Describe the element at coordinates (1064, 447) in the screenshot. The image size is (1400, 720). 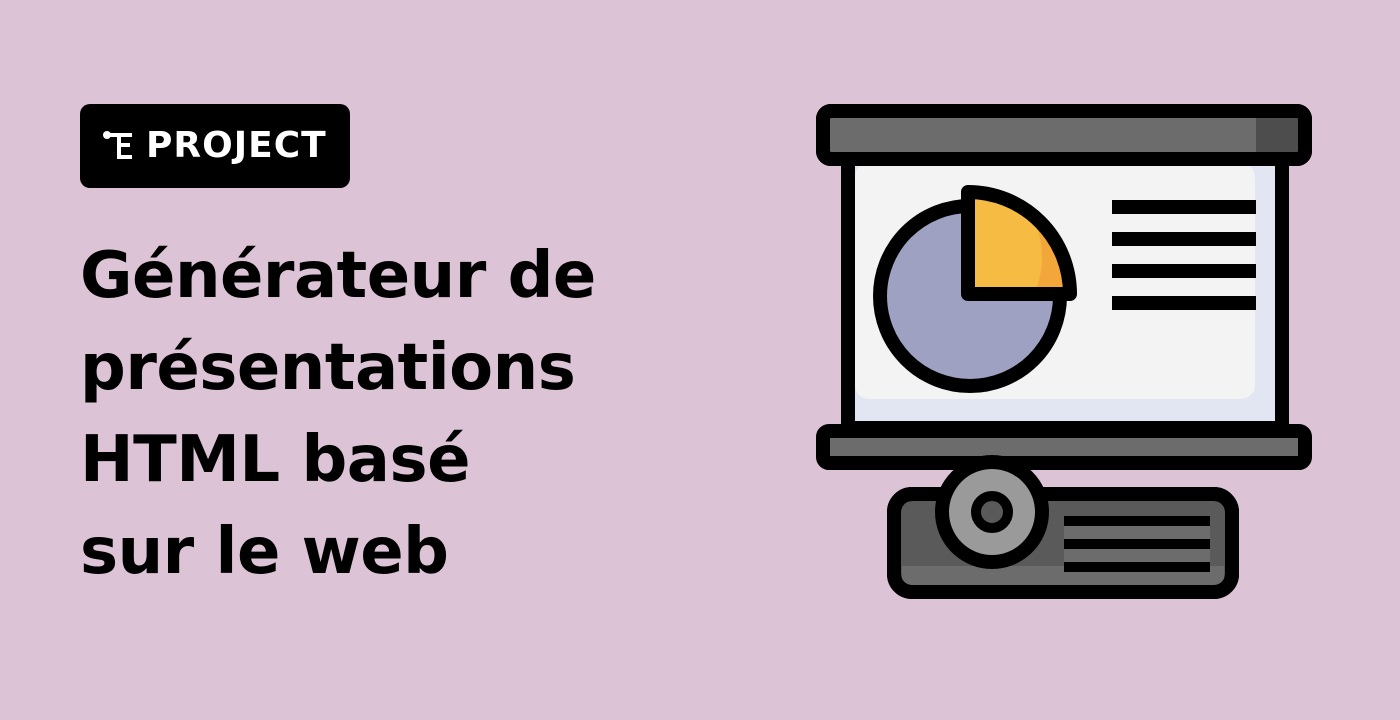
I see `screen-bottom-bar` at that location.